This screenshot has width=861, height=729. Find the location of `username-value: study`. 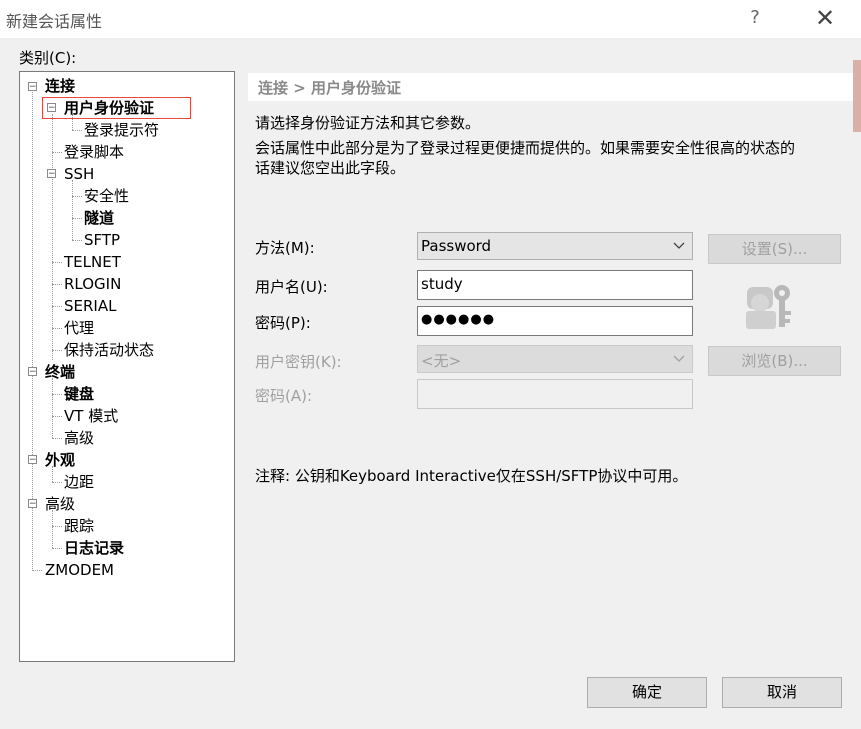

username-value: study is located at coordinates (442, 284).